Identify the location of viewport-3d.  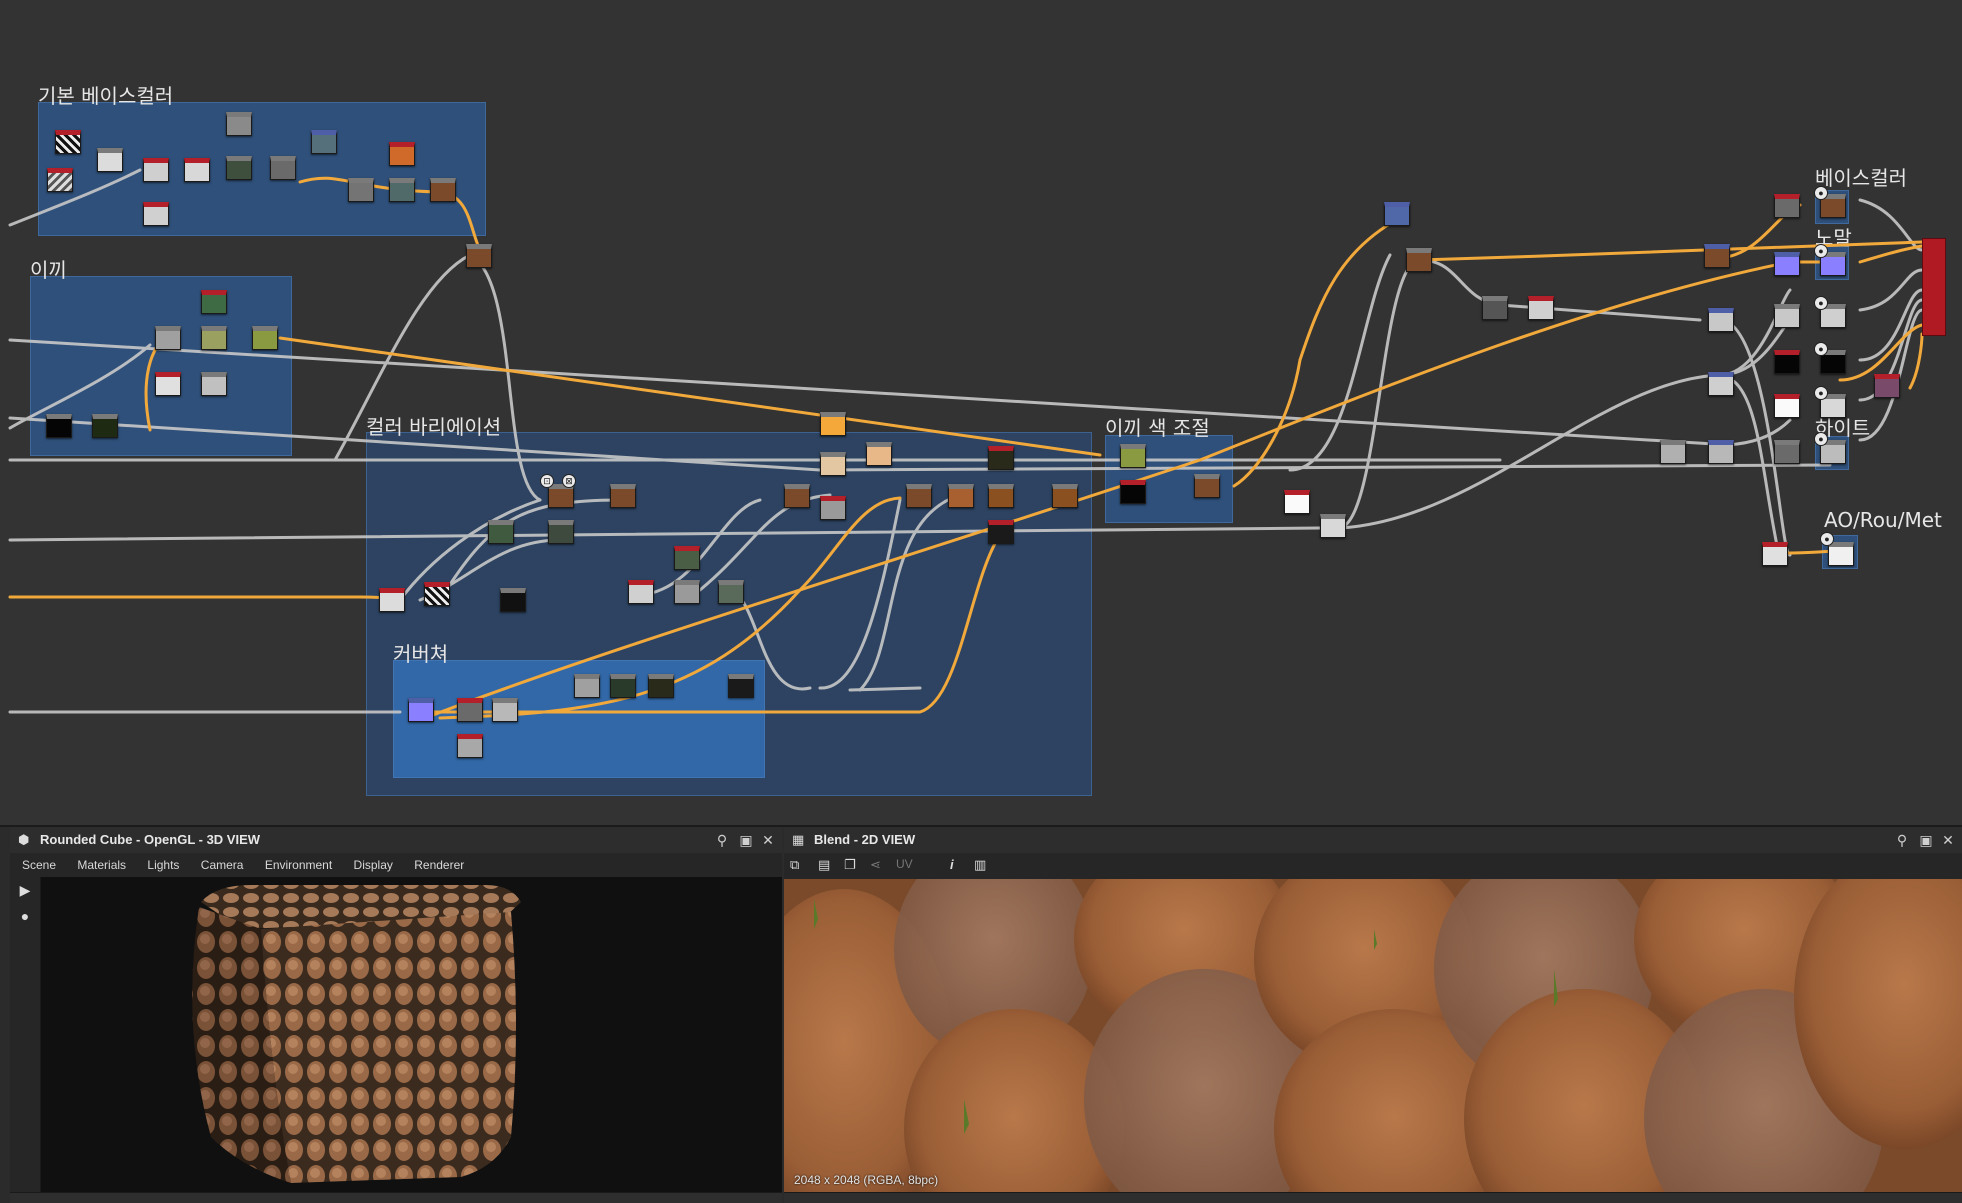
(411, 1035).